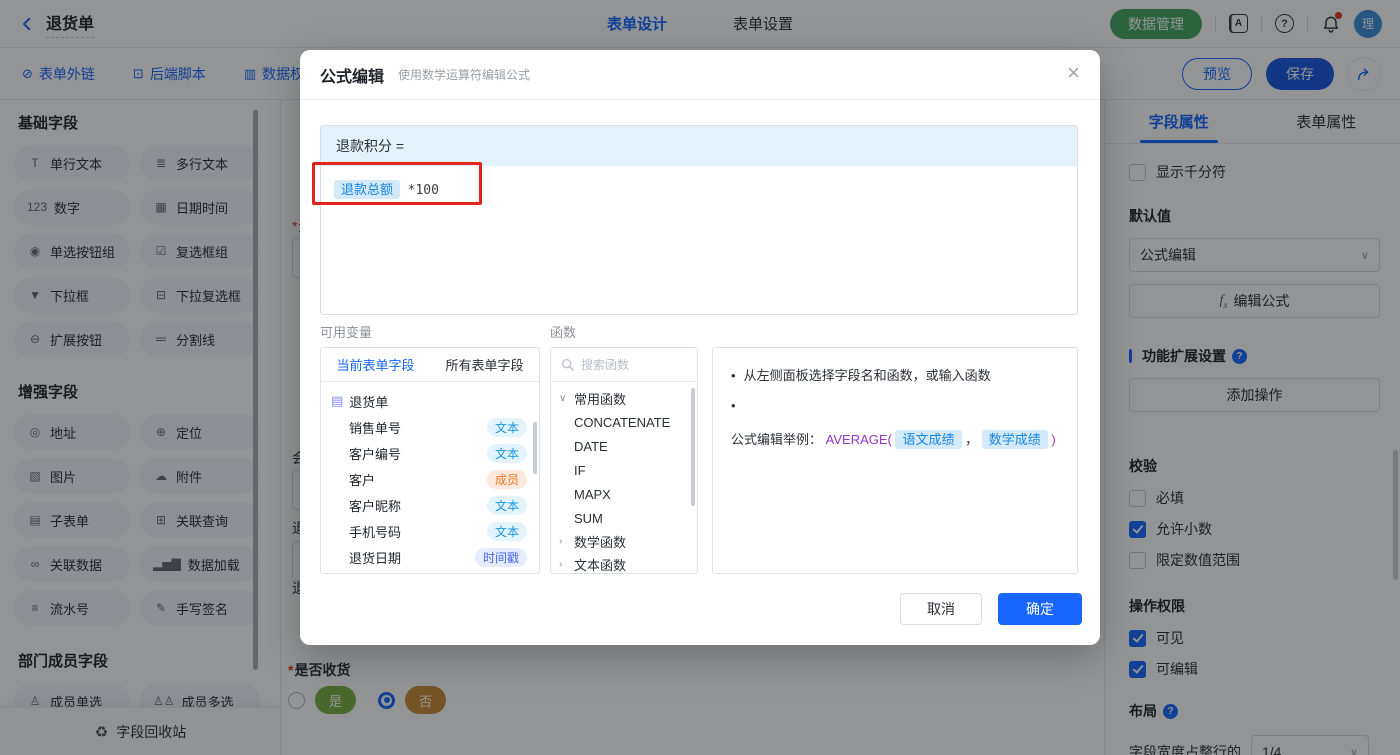 This screenshot has width=1400, height=755. What do you see at coordinates (375, 506) in the screenshot?
I see `variable-name: 客户昵称` at bounding box center [375, 506].